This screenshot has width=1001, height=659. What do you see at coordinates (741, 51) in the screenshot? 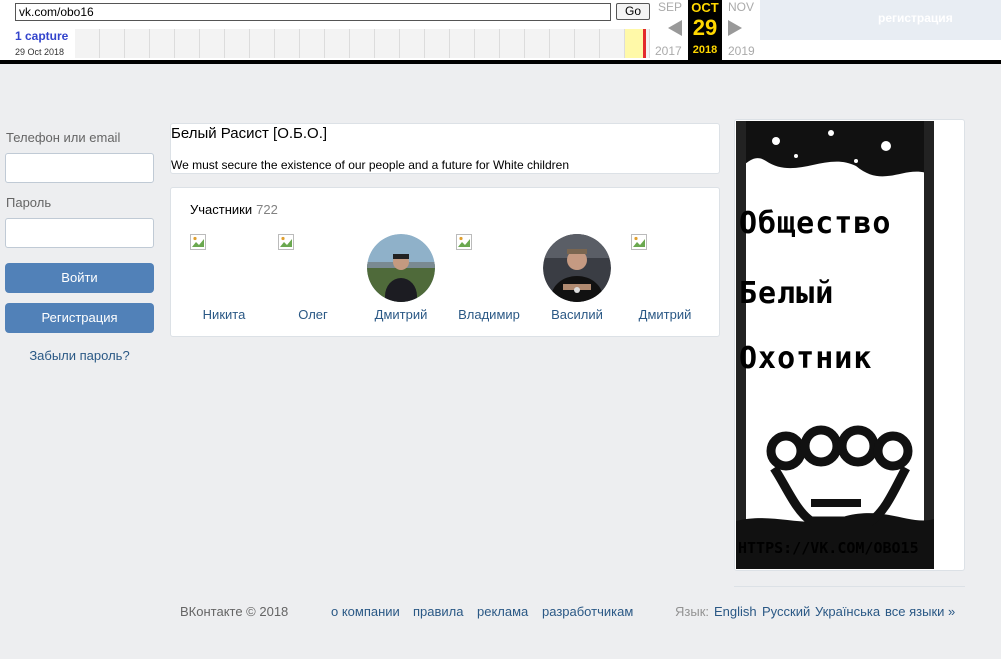
I see `wayback-next-year: 2019` at bounding box center [741, 51].